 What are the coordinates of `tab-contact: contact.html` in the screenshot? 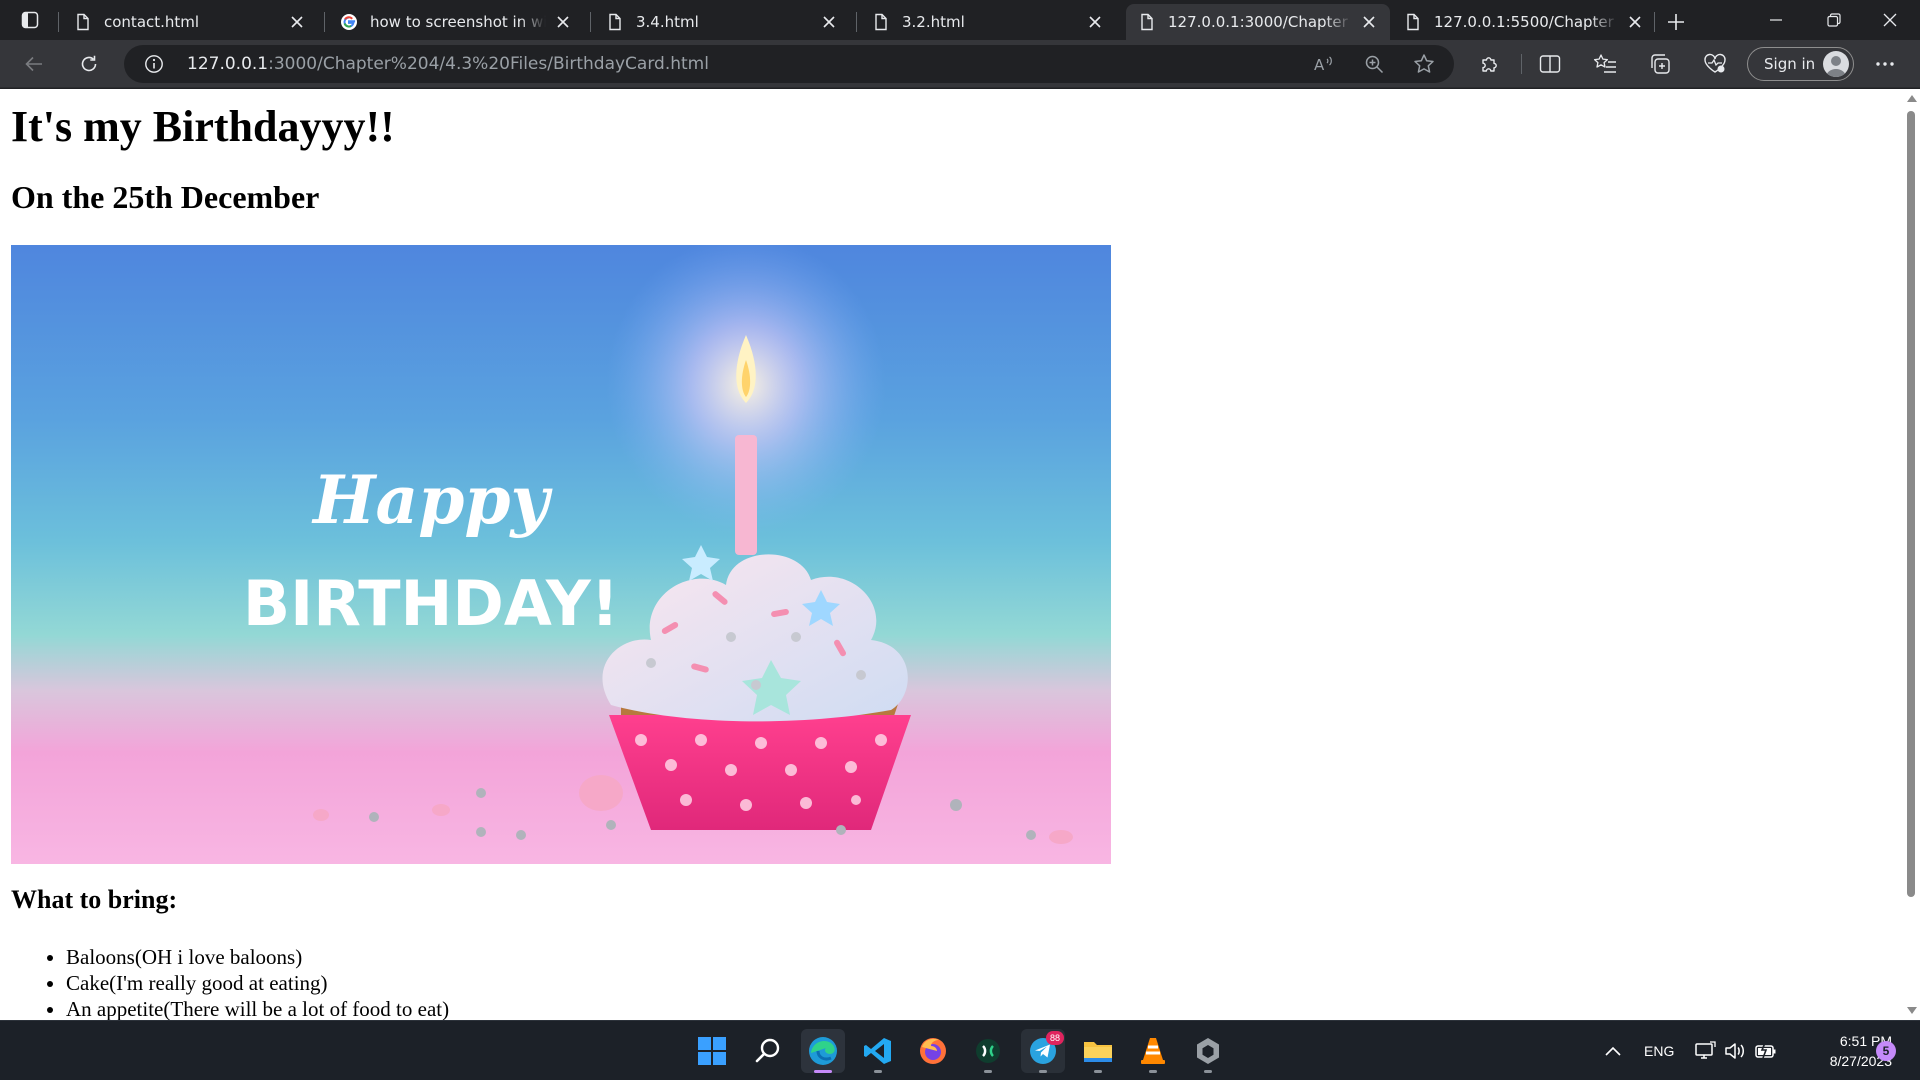 It's located at (190, 22).